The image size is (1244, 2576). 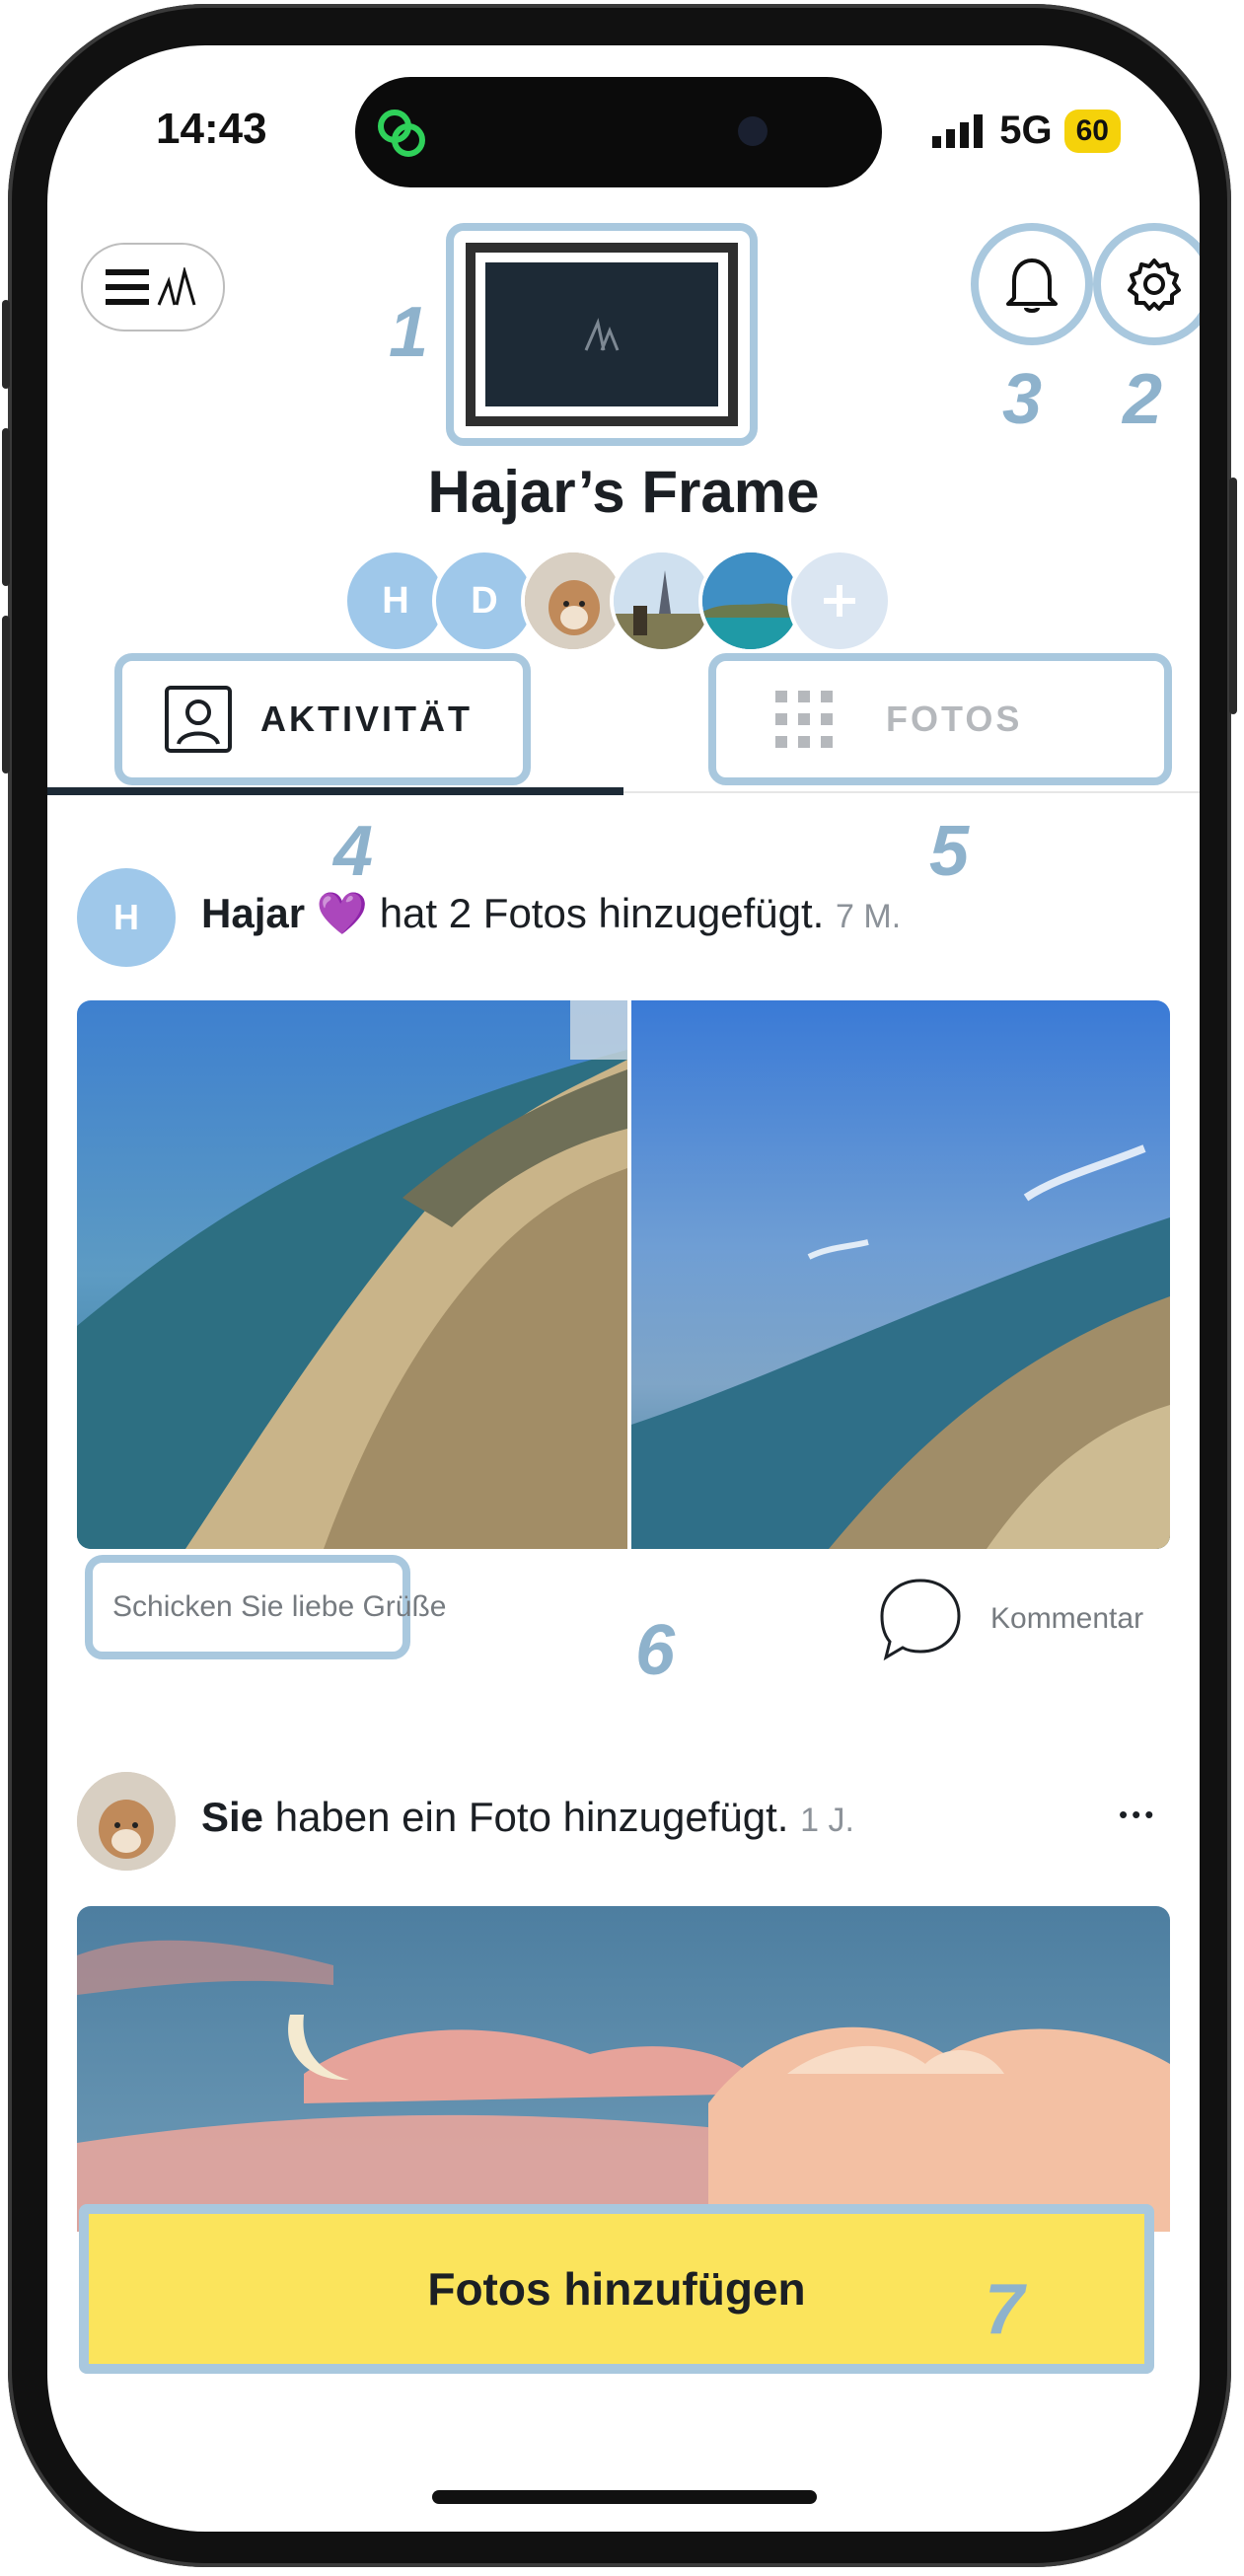 I want to click on sky-clouds-moon-photo, so click(x=624, y=2069).